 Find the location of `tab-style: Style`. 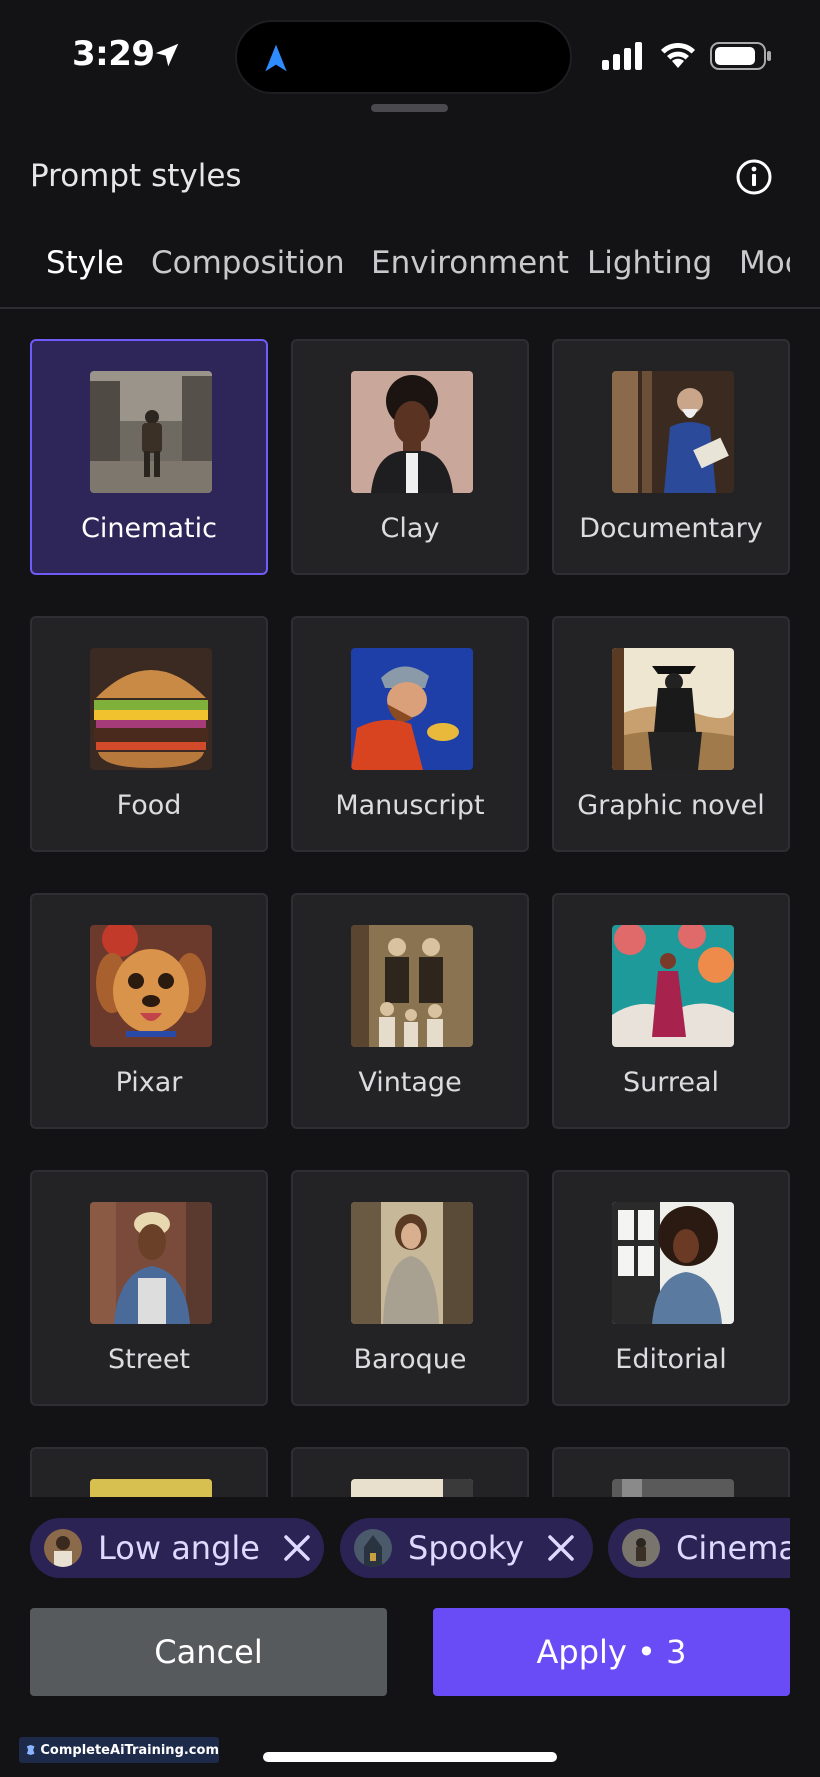

tab-style: Style is located at coordinates (85, 263).